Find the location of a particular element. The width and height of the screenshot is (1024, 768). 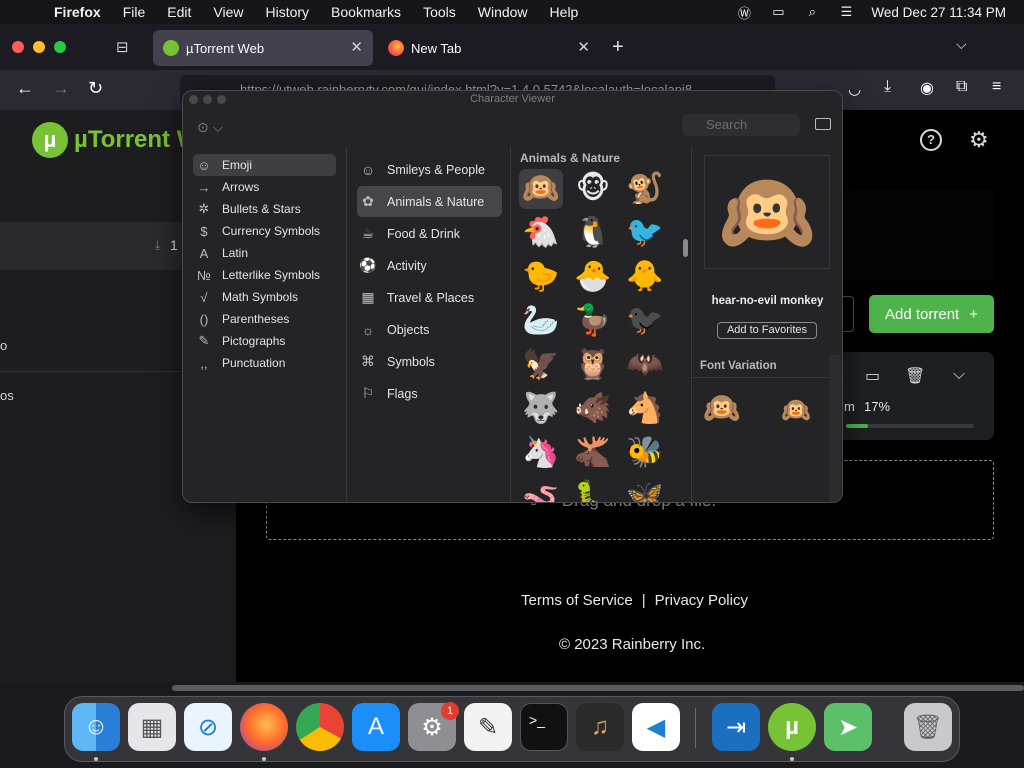

extensions-icon: ⧉ is located at coordinates (961, 87).